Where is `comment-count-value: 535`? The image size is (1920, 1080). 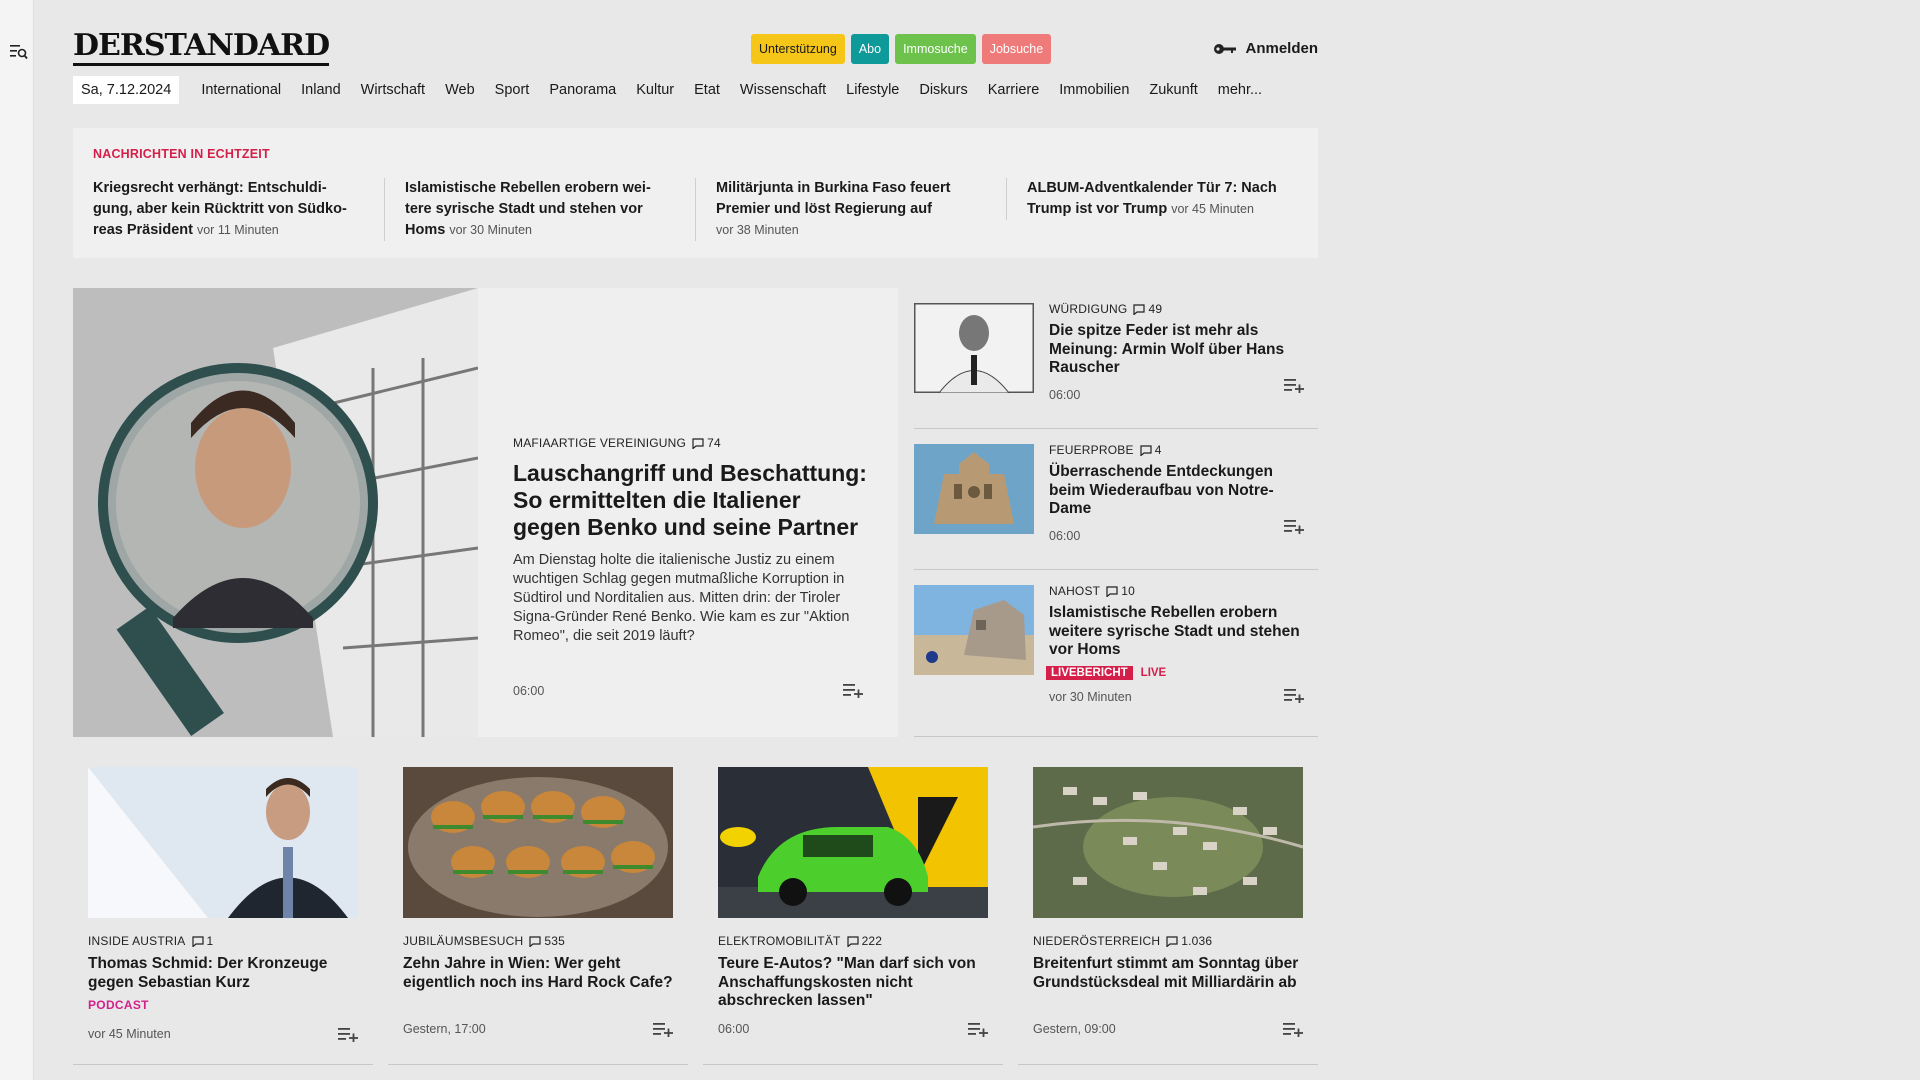 comment-count-value: 535 is located at coordinates (554, 941).